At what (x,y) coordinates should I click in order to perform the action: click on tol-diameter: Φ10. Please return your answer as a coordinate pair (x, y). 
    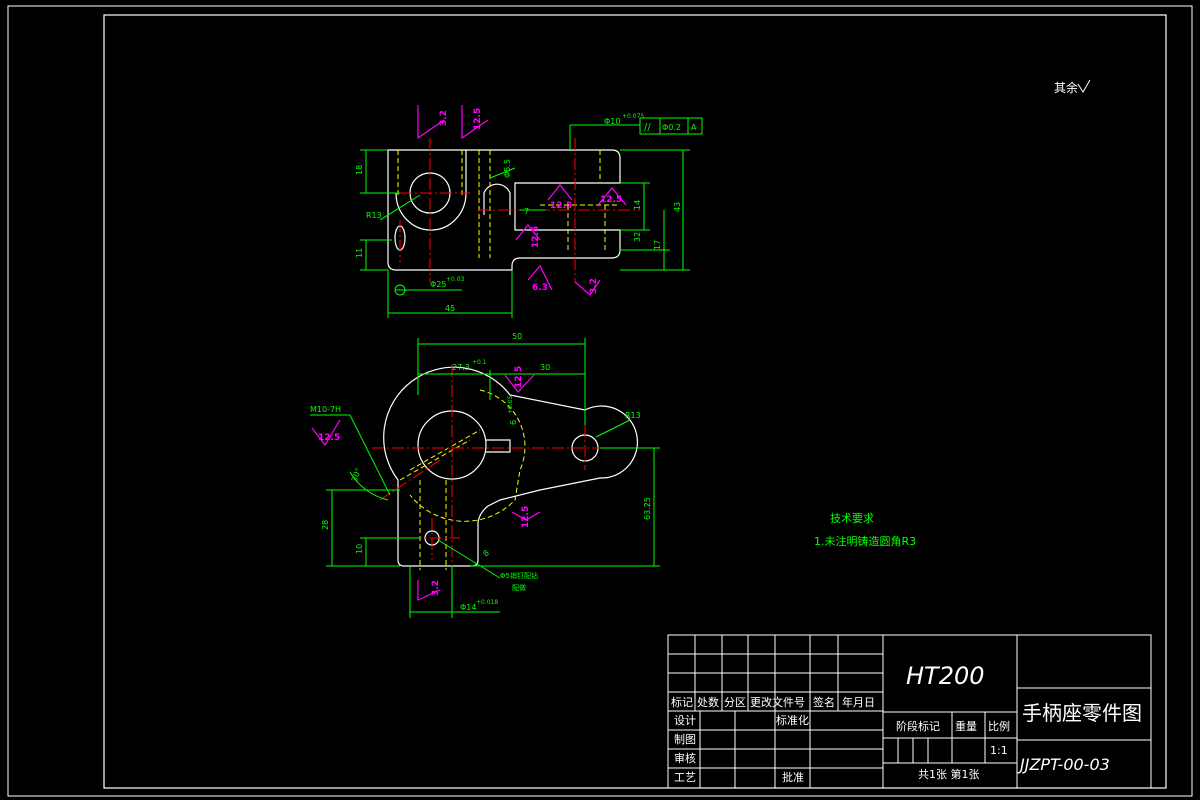
    Looking at the image, I should click on (612, 121).